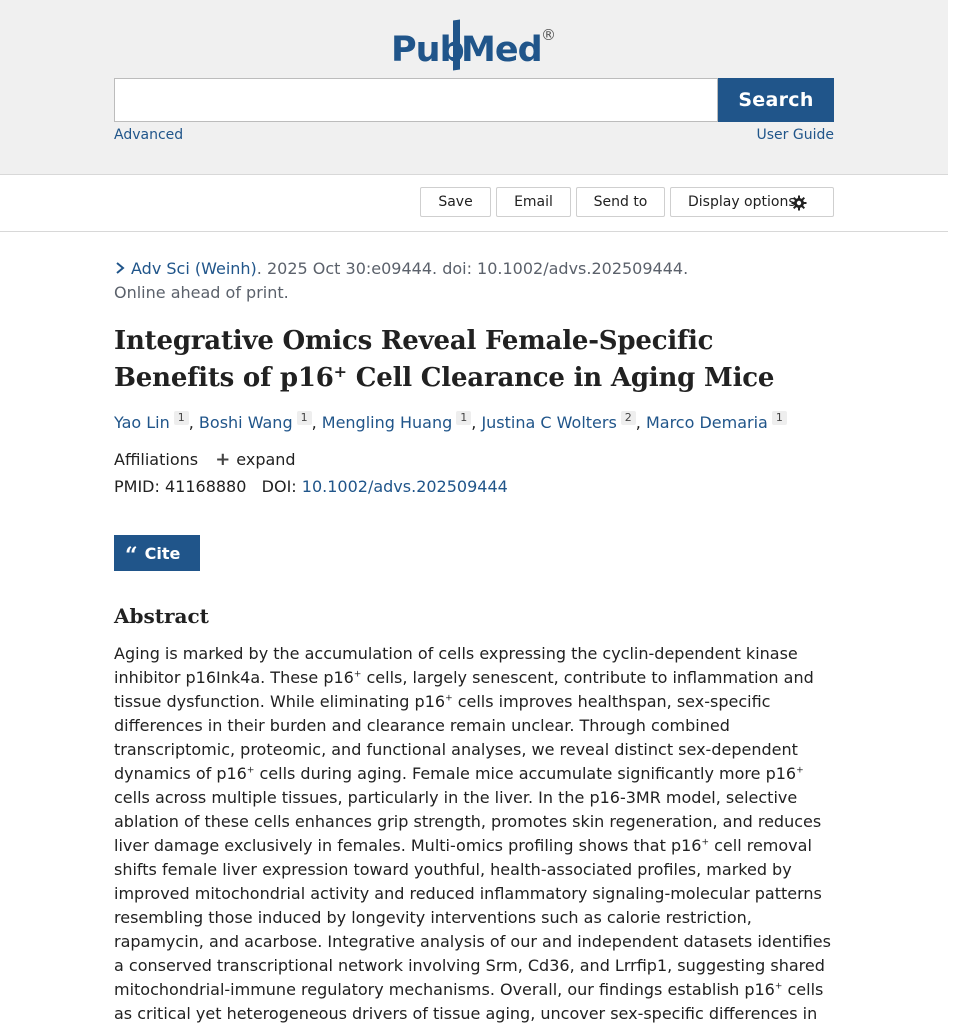 The image size is (960, 1026). Describe the element at coordinates (628, 418) in the screenshot. I see `affiliation-number: 2` at that location.